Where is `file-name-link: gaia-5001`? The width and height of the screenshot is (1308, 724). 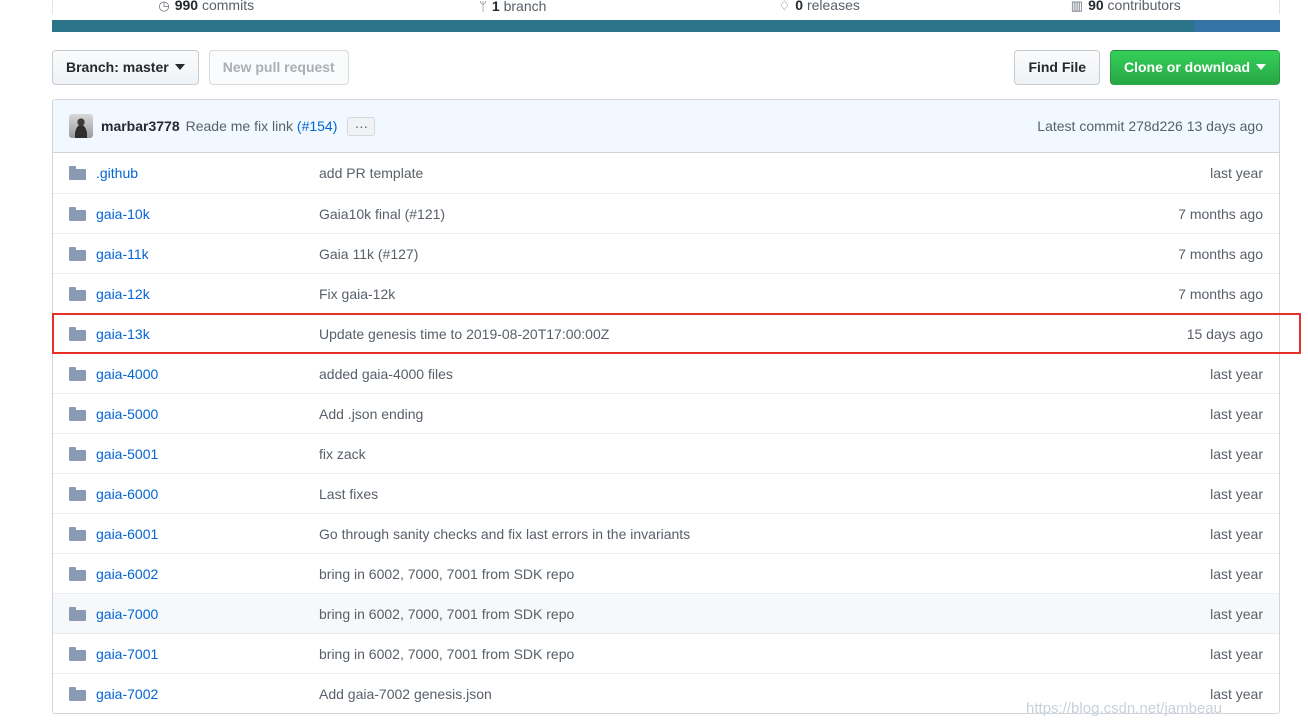
file-name-link: gaia-5001 is located at coordinates (207, 454).